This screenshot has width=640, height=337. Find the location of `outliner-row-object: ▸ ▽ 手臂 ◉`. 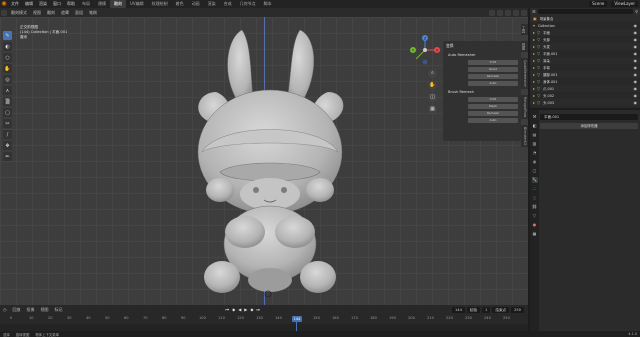

outliner-row-object: ▸ ▽ 手臂 ◉ is located at coordinates (585, 67).